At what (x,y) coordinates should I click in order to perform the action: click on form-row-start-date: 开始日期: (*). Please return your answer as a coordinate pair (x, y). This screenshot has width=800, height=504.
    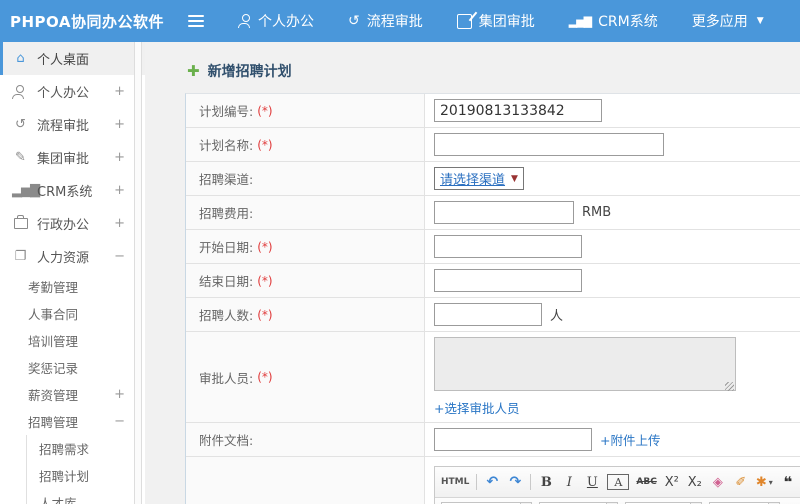
    Looking at the image, I should click on (493, 247).